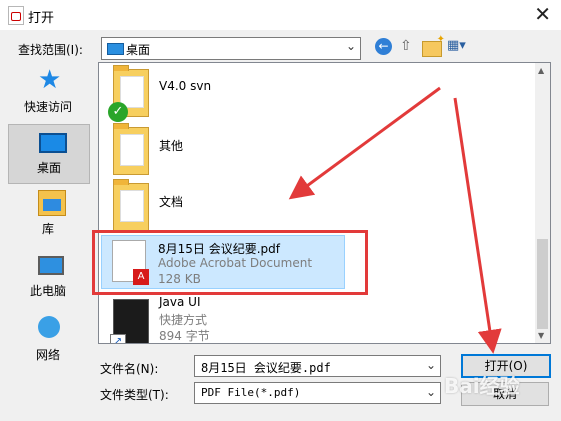 The width and height of the screenshot is (561, 421). Describe the element at coordinates (134, 395) in the screenshot. I see `filetype-label: 文件类型(T):` at that location.